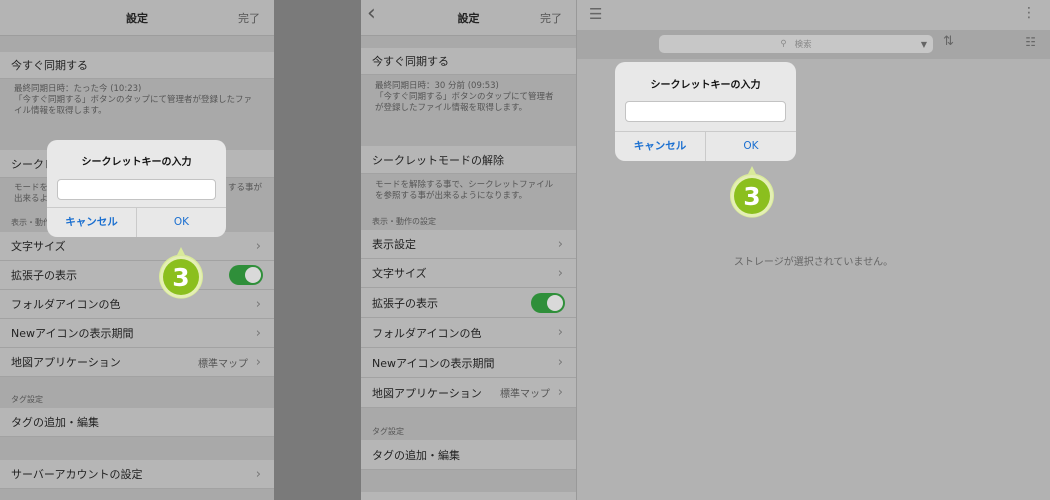 This screenshot has width=1050, height=500. I want to click on list-view-icon: ☷, so click(1030, 42).